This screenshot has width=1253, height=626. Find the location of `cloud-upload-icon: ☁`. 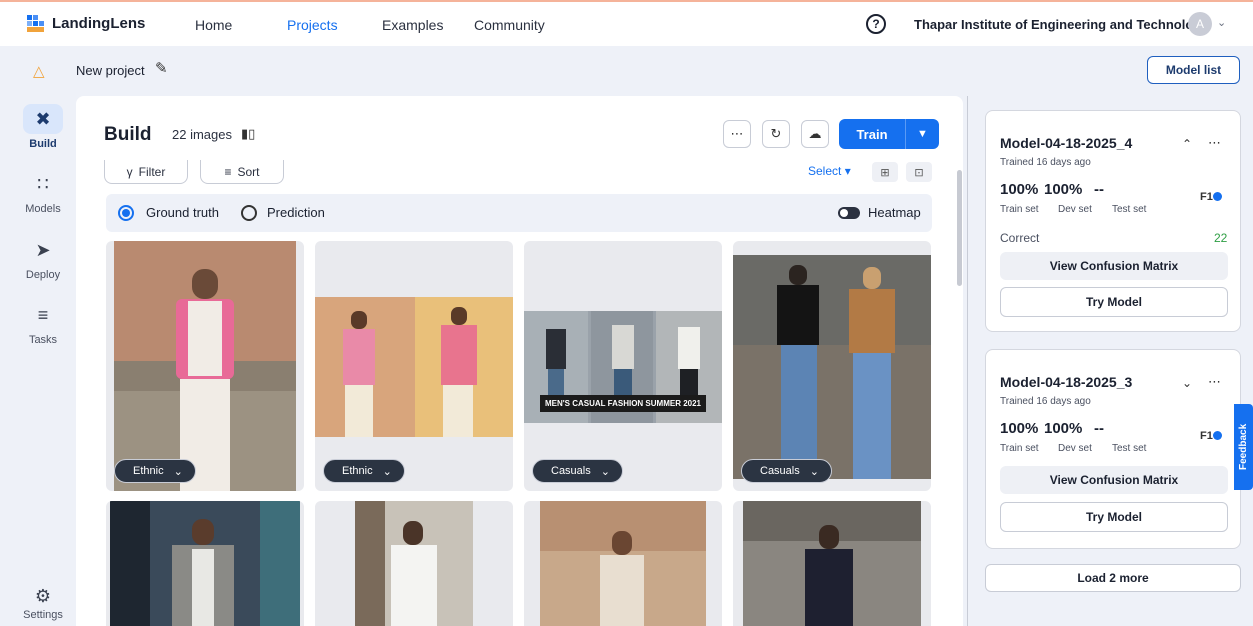

cloud-upload-icon: ☁ is located at coordinates (815, 133).